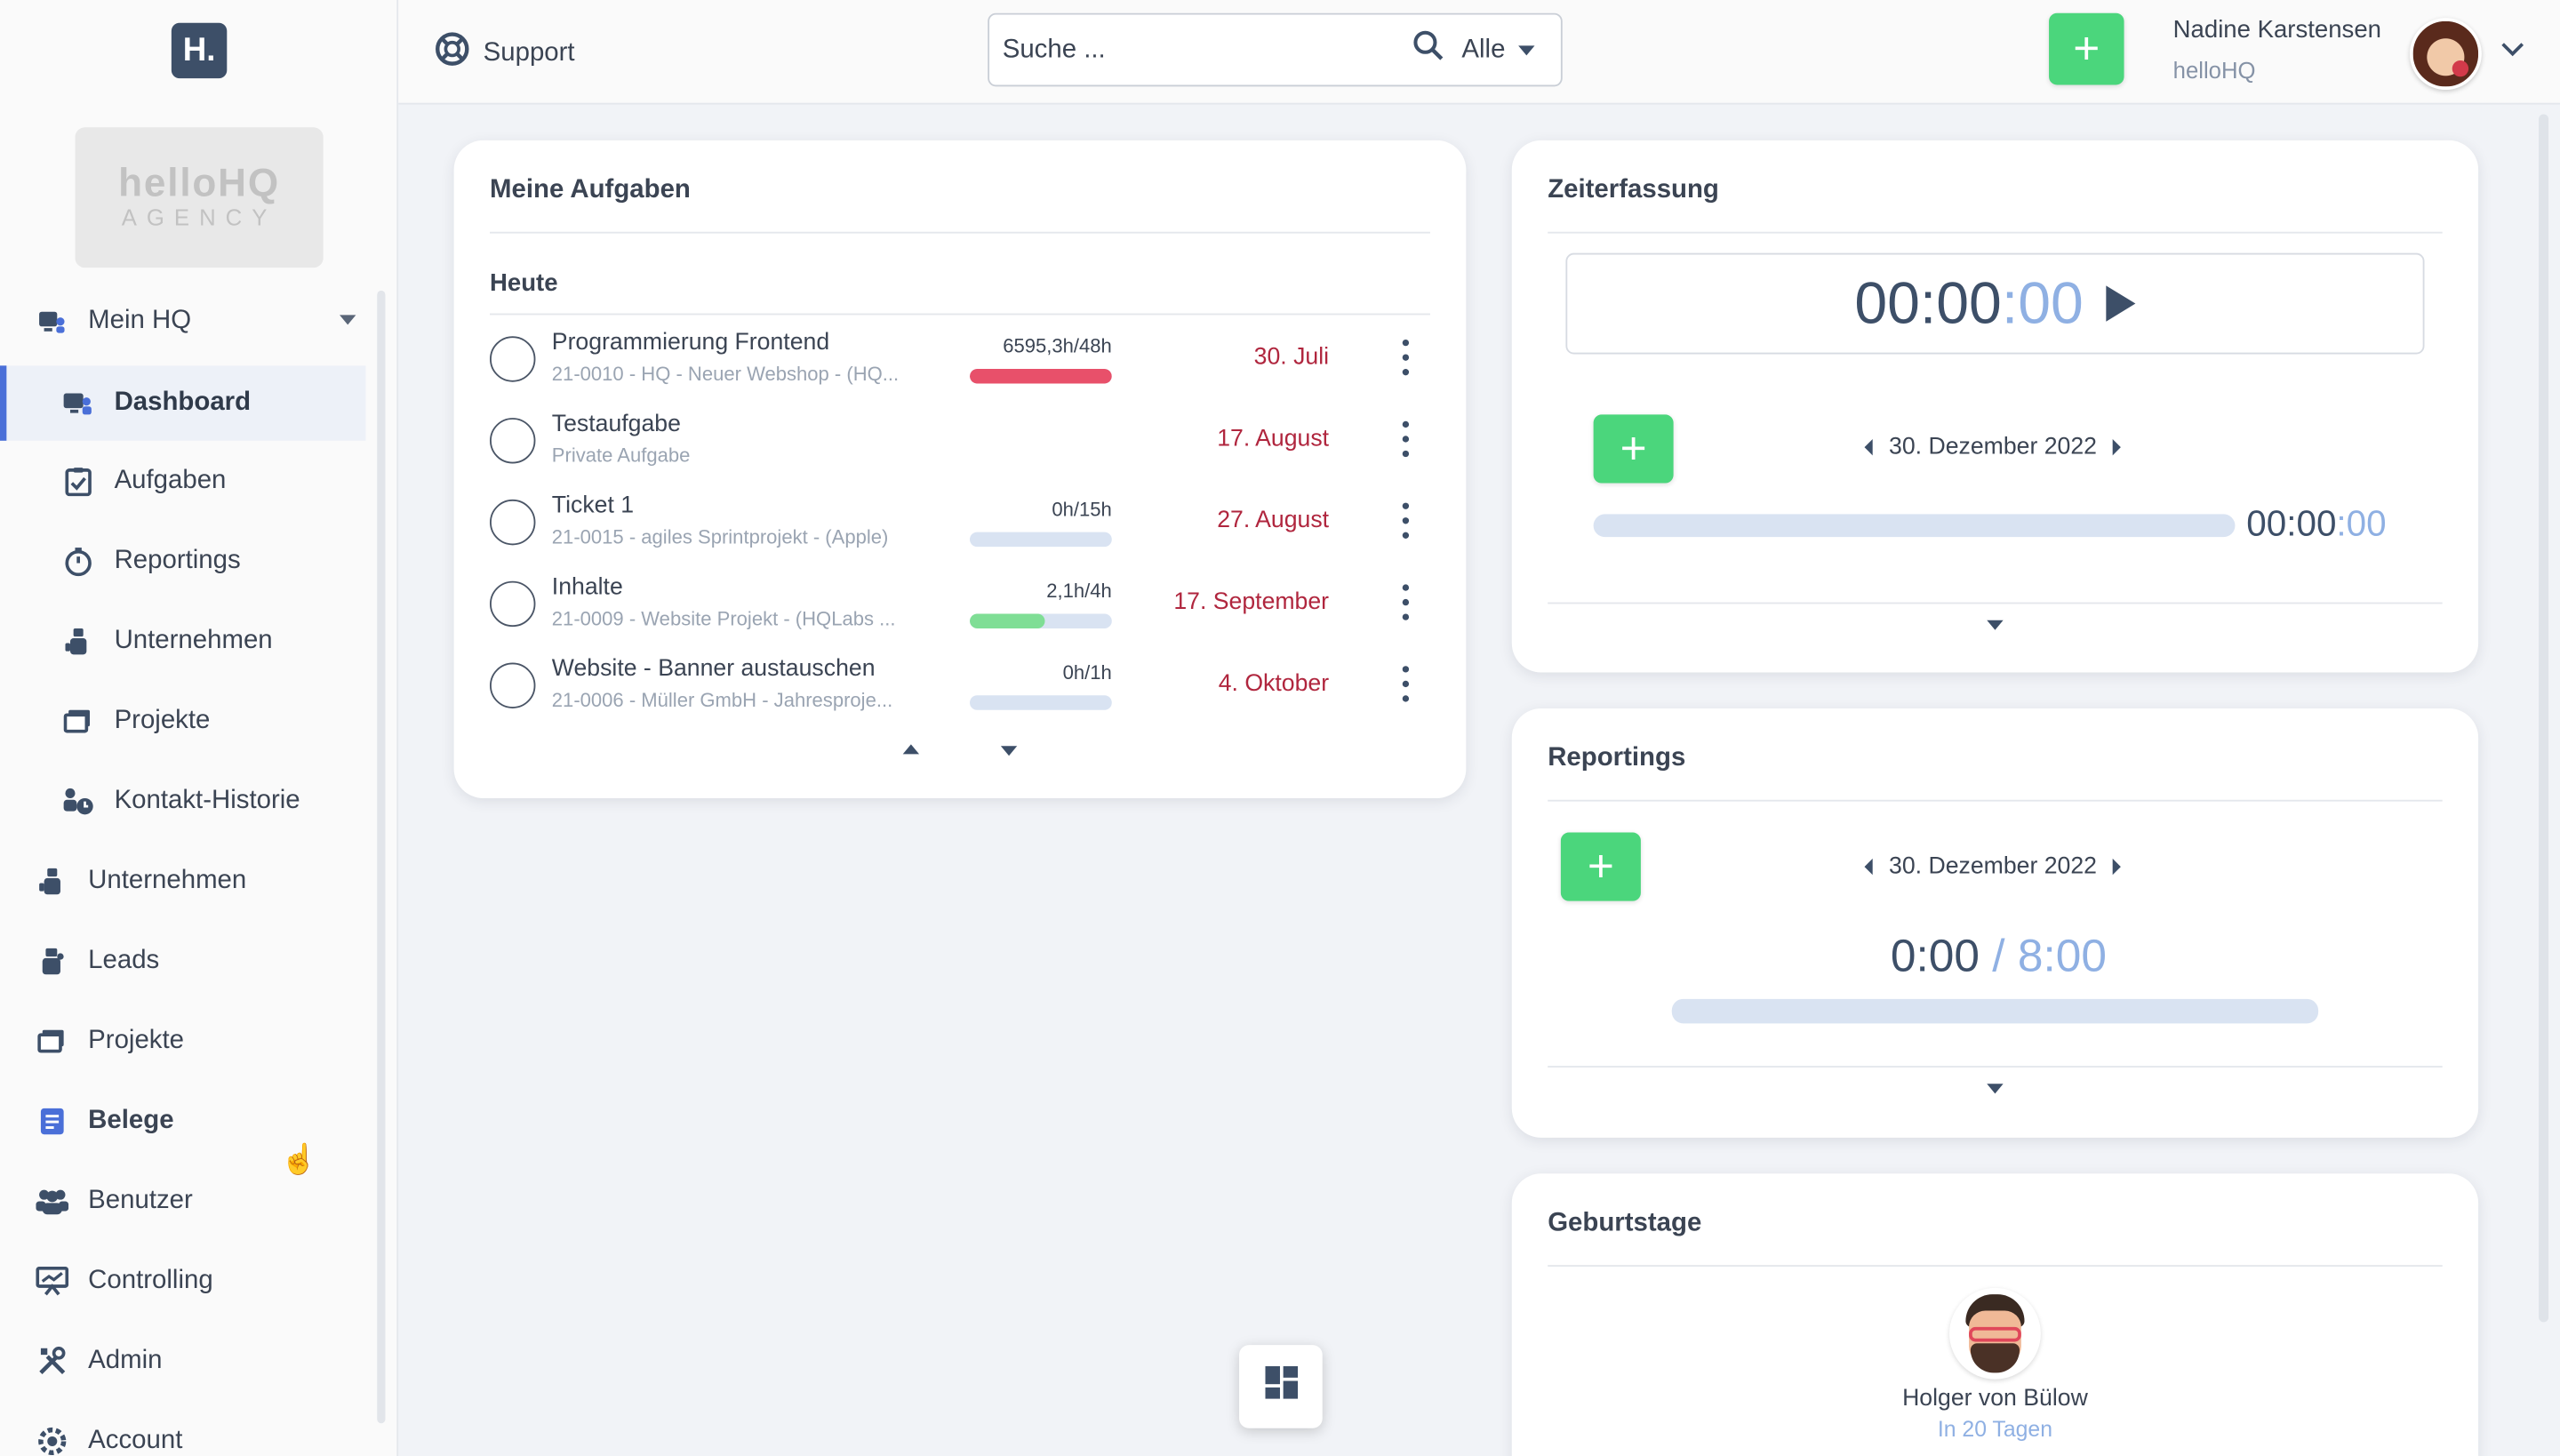  What do you see at coordinates (182, 961) in the screenshot?
I see `sidebar-item-leads: Leads` at bounding box center [182, 961].